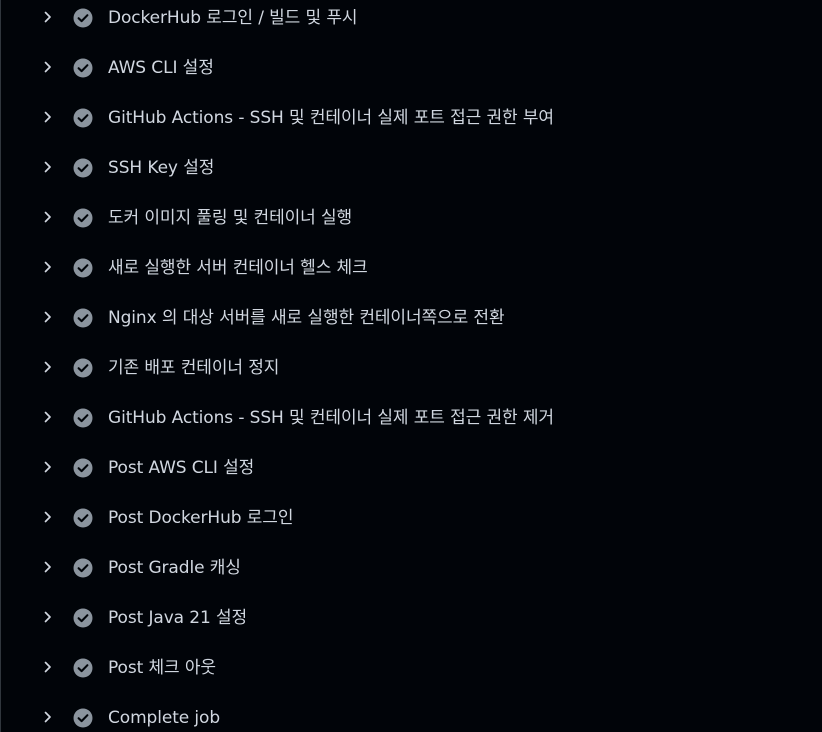 The width and height of the screenshot is (822, 732). Describe the element at coordinates (161, 68) in the screenshot. I see `step-label: AWS CLI 설정` at that location.